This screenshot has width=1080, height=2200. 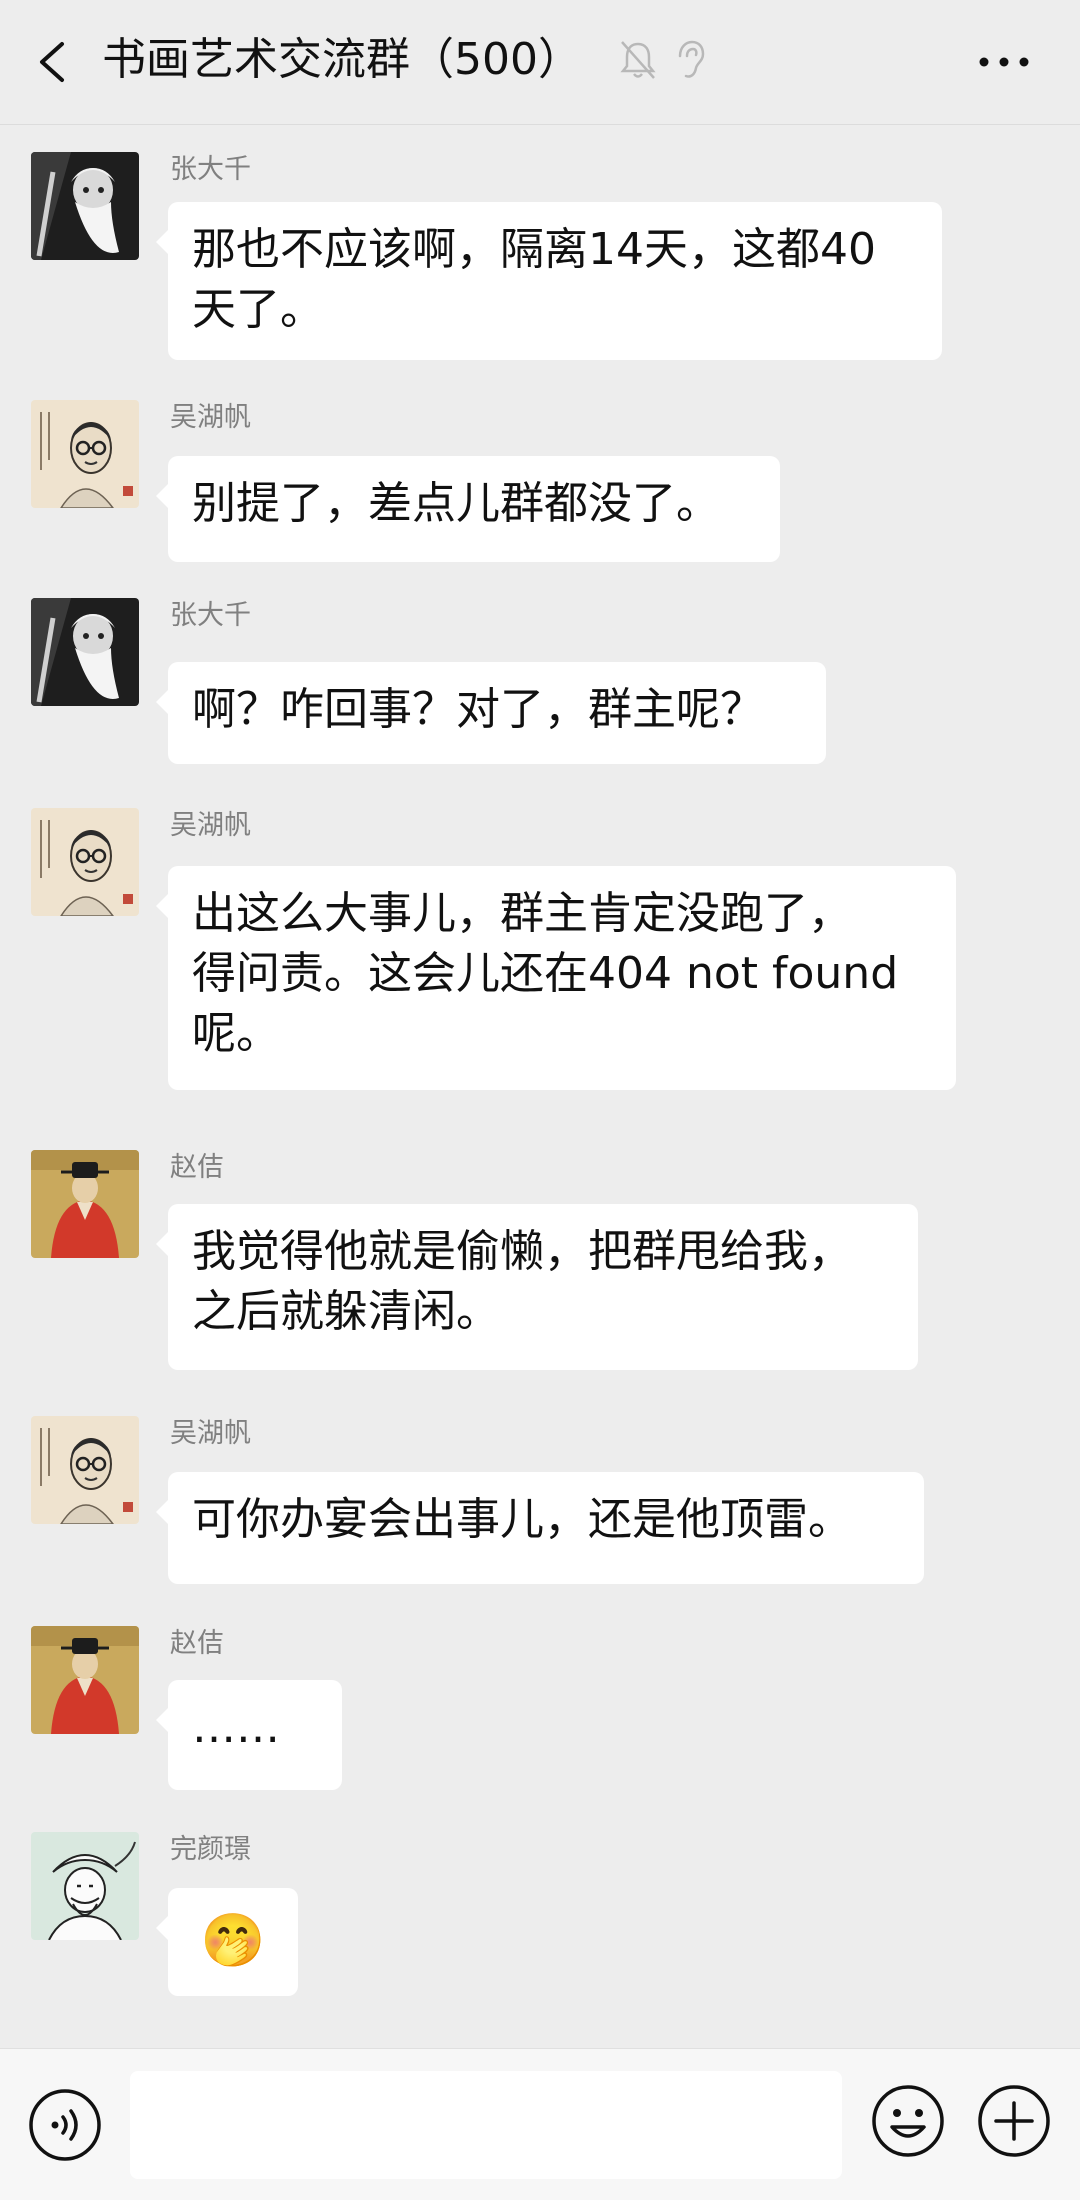 What do you see at coordinates (236, 1033) in the screenshot?
I see `message-text-line: 呢。` at bounding box center [236, 1033].